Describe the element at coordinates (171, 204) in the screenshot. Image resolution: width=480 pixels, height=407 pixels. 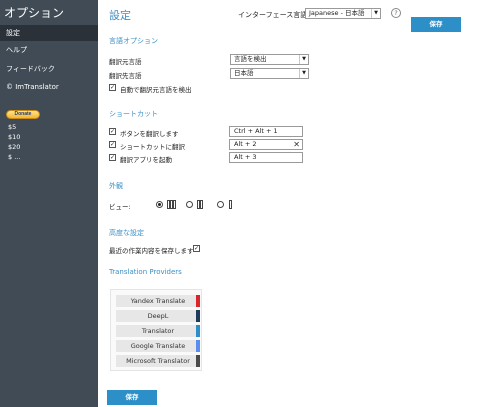
I see `view-wide-icon` at that location.